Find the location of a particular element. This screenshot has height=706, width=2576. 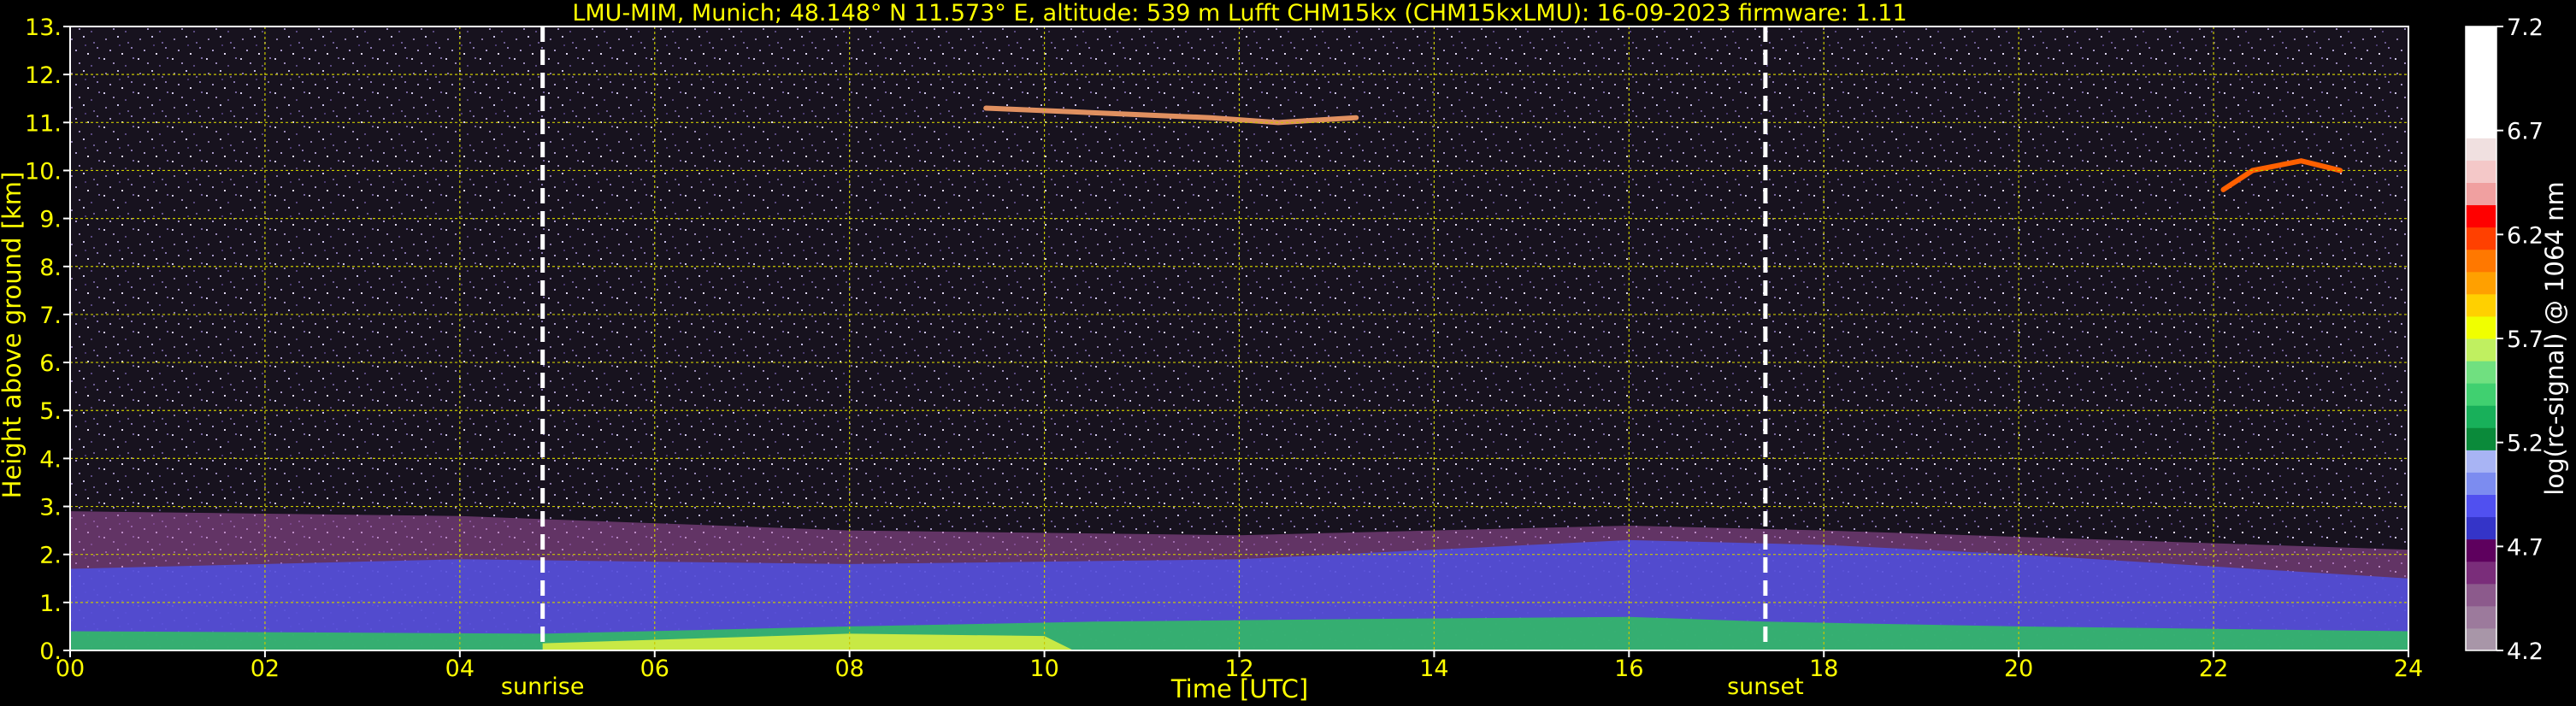

y-tick-label: 9. is located at coordinates (51, 220).